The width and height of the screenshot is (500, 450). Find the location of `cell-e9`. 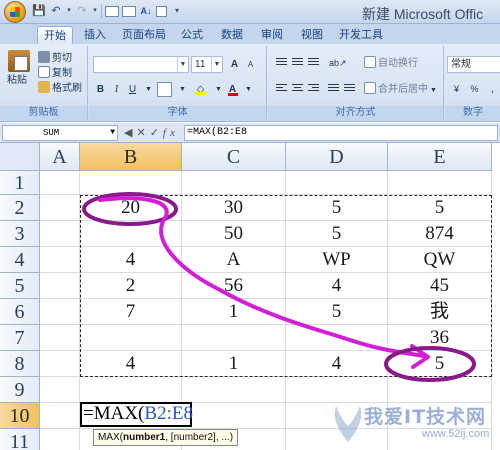

cell-e9 is located at coordinates (440, 390).